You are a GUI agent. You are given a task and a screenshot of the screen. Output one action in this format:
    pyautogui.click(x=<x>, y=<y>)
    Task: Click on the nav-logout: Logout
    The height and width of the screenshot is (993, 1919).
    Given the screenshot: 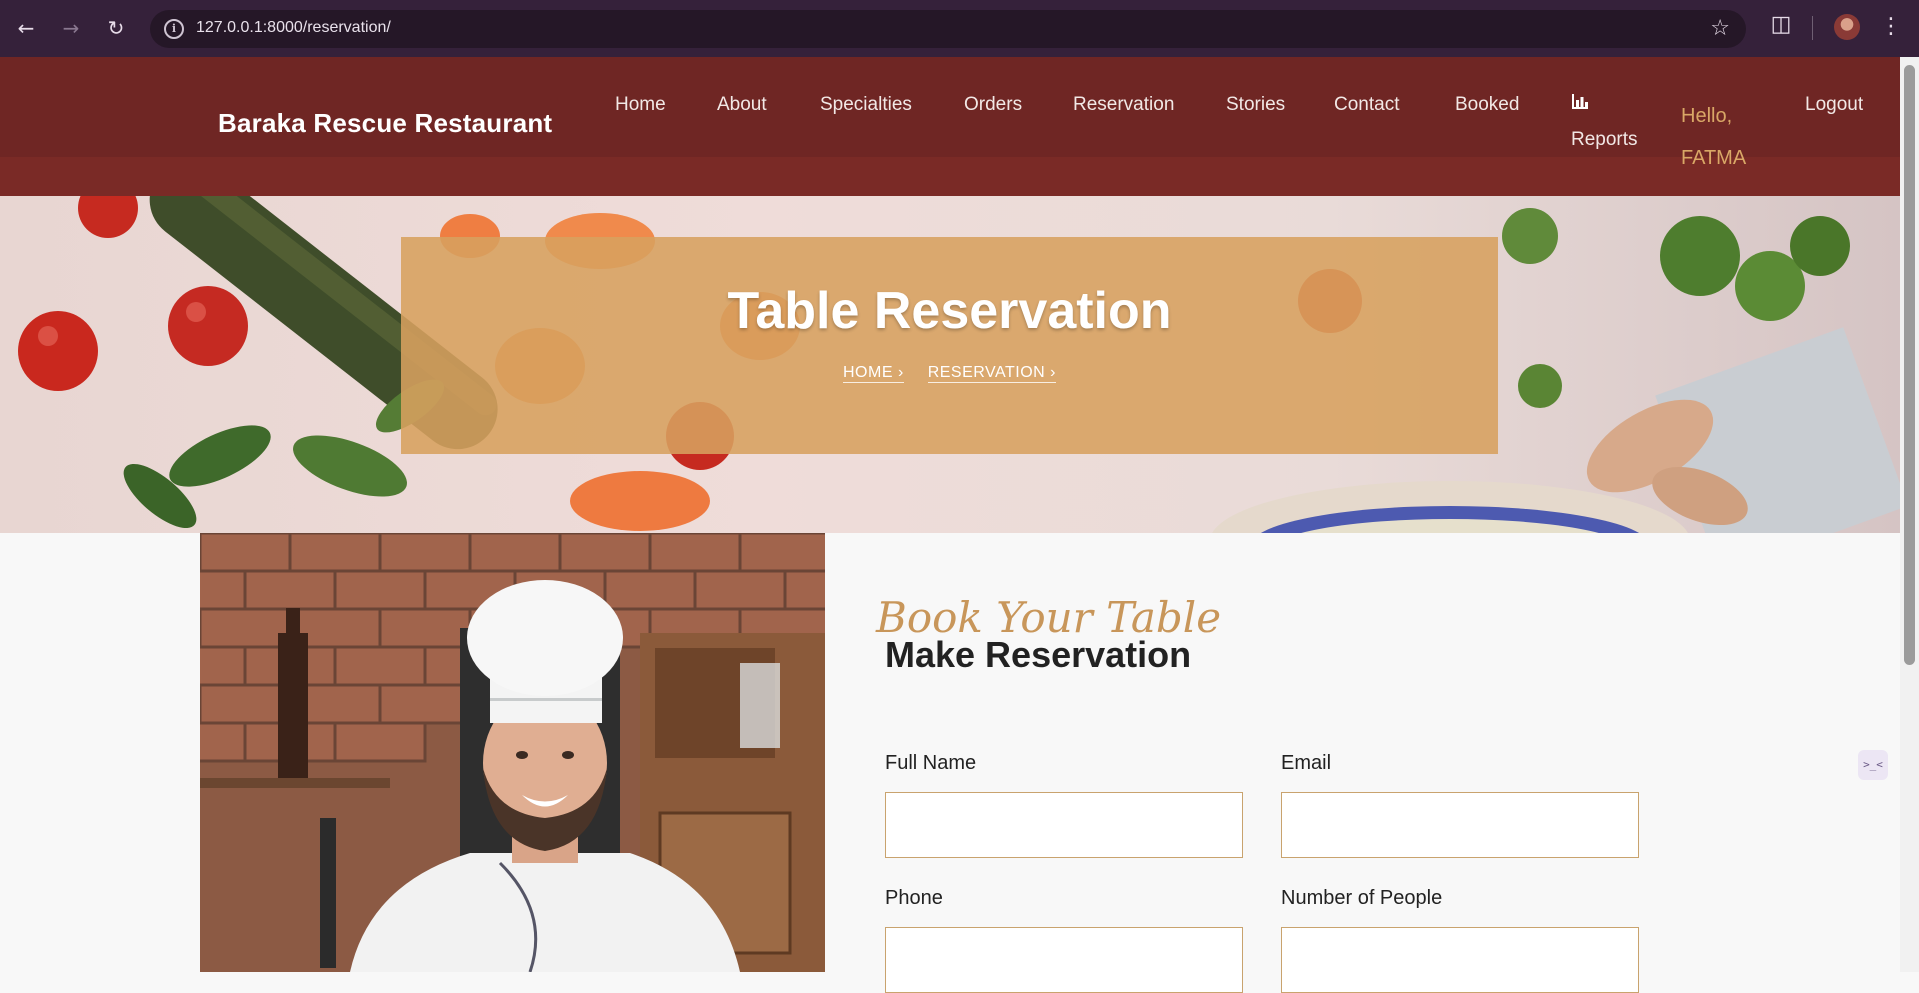 What is the action you would take?
    pyautogui.click(x=1834, y=105)
    